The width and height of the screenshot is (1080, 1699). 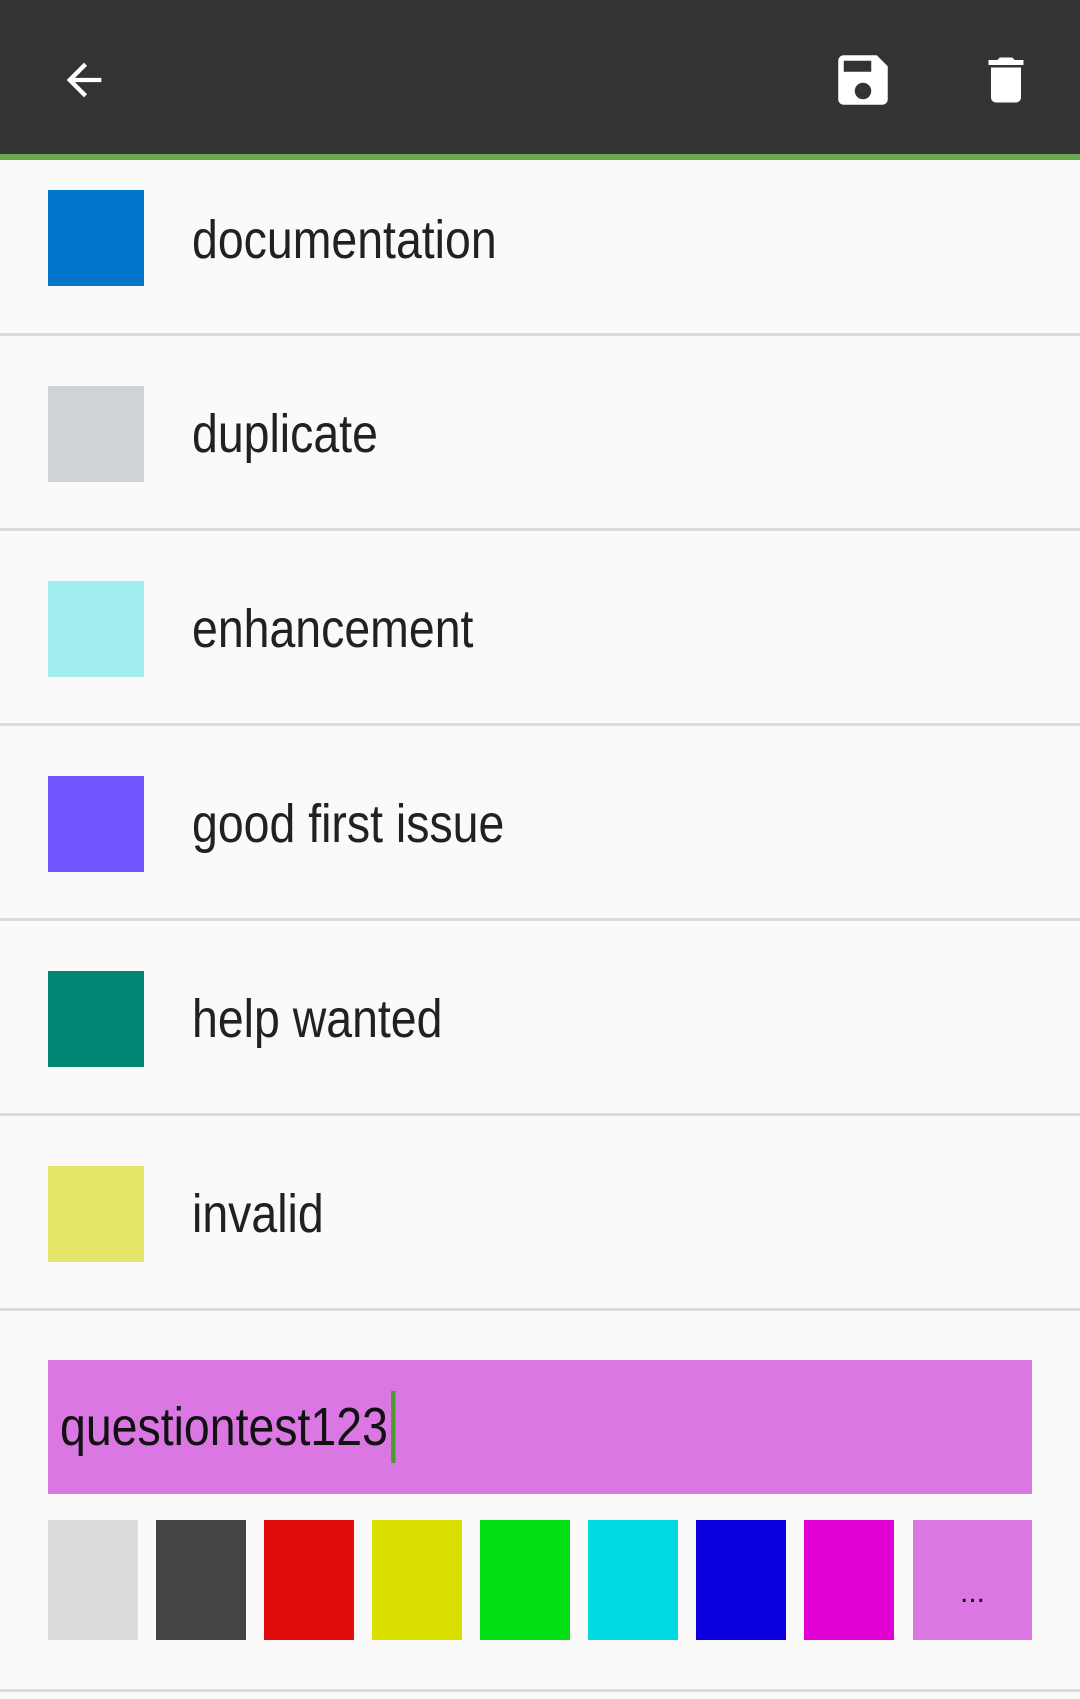 What do you see at coordinates (93, 1580) in the screenshot?
I see `color-option-light-gray` at bounding box center [93, 1580].